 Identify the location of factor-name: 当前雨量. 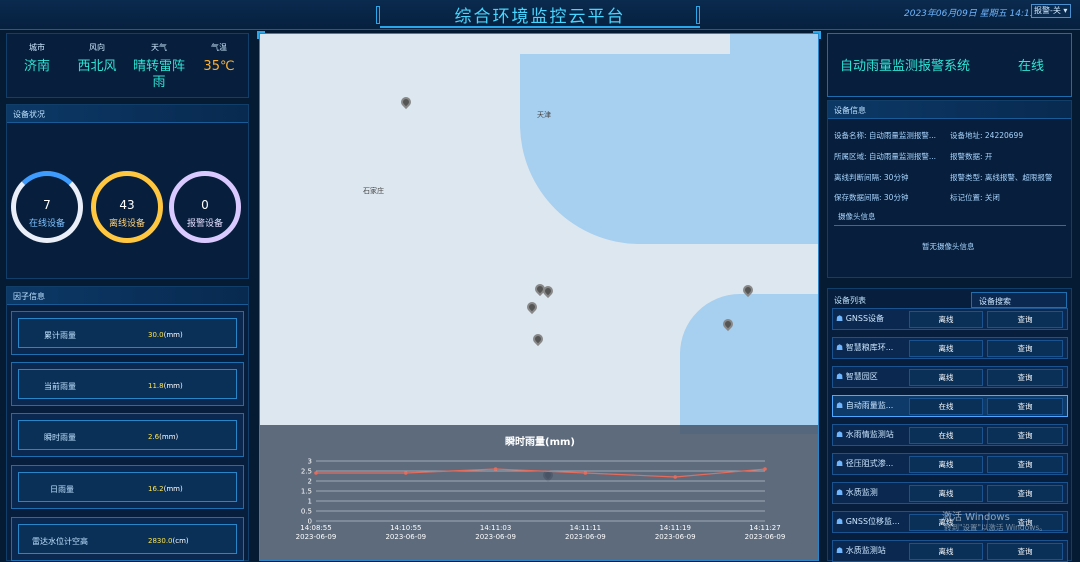
(60, 386).